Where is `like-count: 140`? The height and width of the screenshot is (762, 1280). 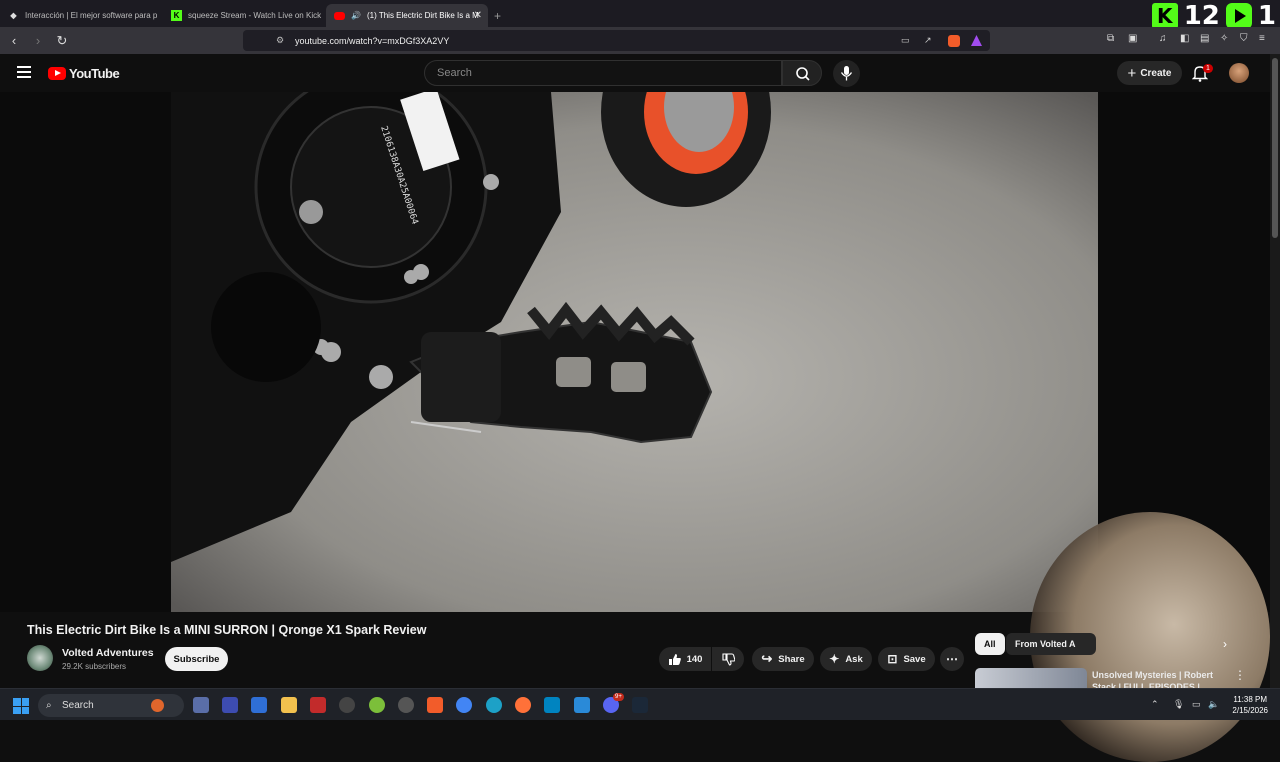 like-count: 140 is located at coordinates (694, 659).